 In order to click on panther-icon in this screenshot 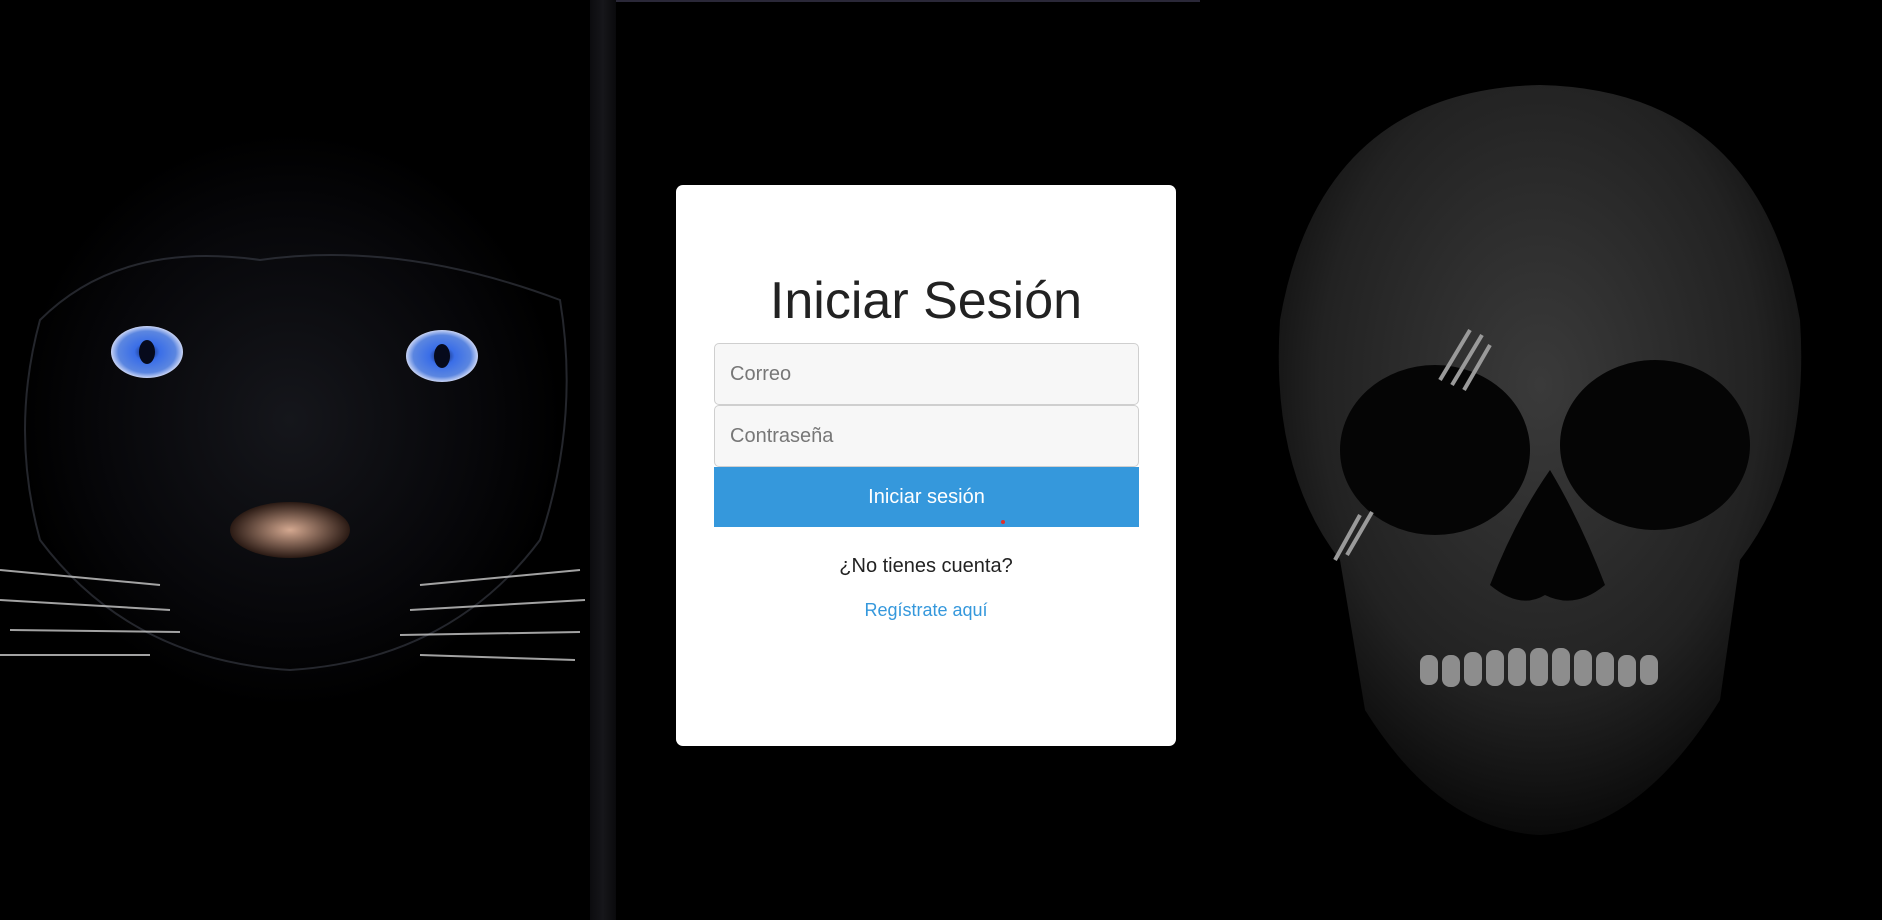, I will do `click(293, 463)`.